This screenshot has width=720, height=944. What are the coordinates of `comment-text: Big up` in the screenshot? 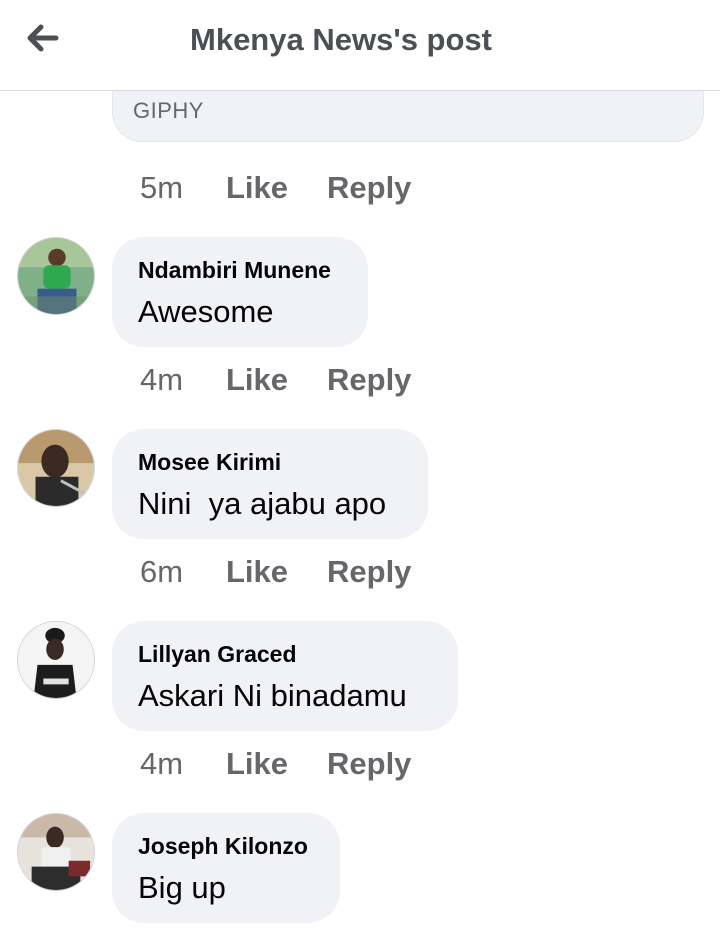 It's located at (182, 887).